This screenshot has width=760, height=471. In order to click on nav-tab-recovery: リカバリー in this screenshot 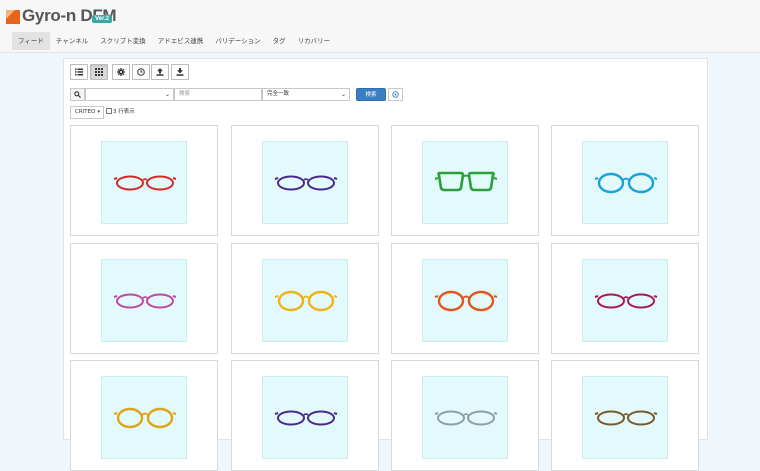, I will do `click(314, 41)`.